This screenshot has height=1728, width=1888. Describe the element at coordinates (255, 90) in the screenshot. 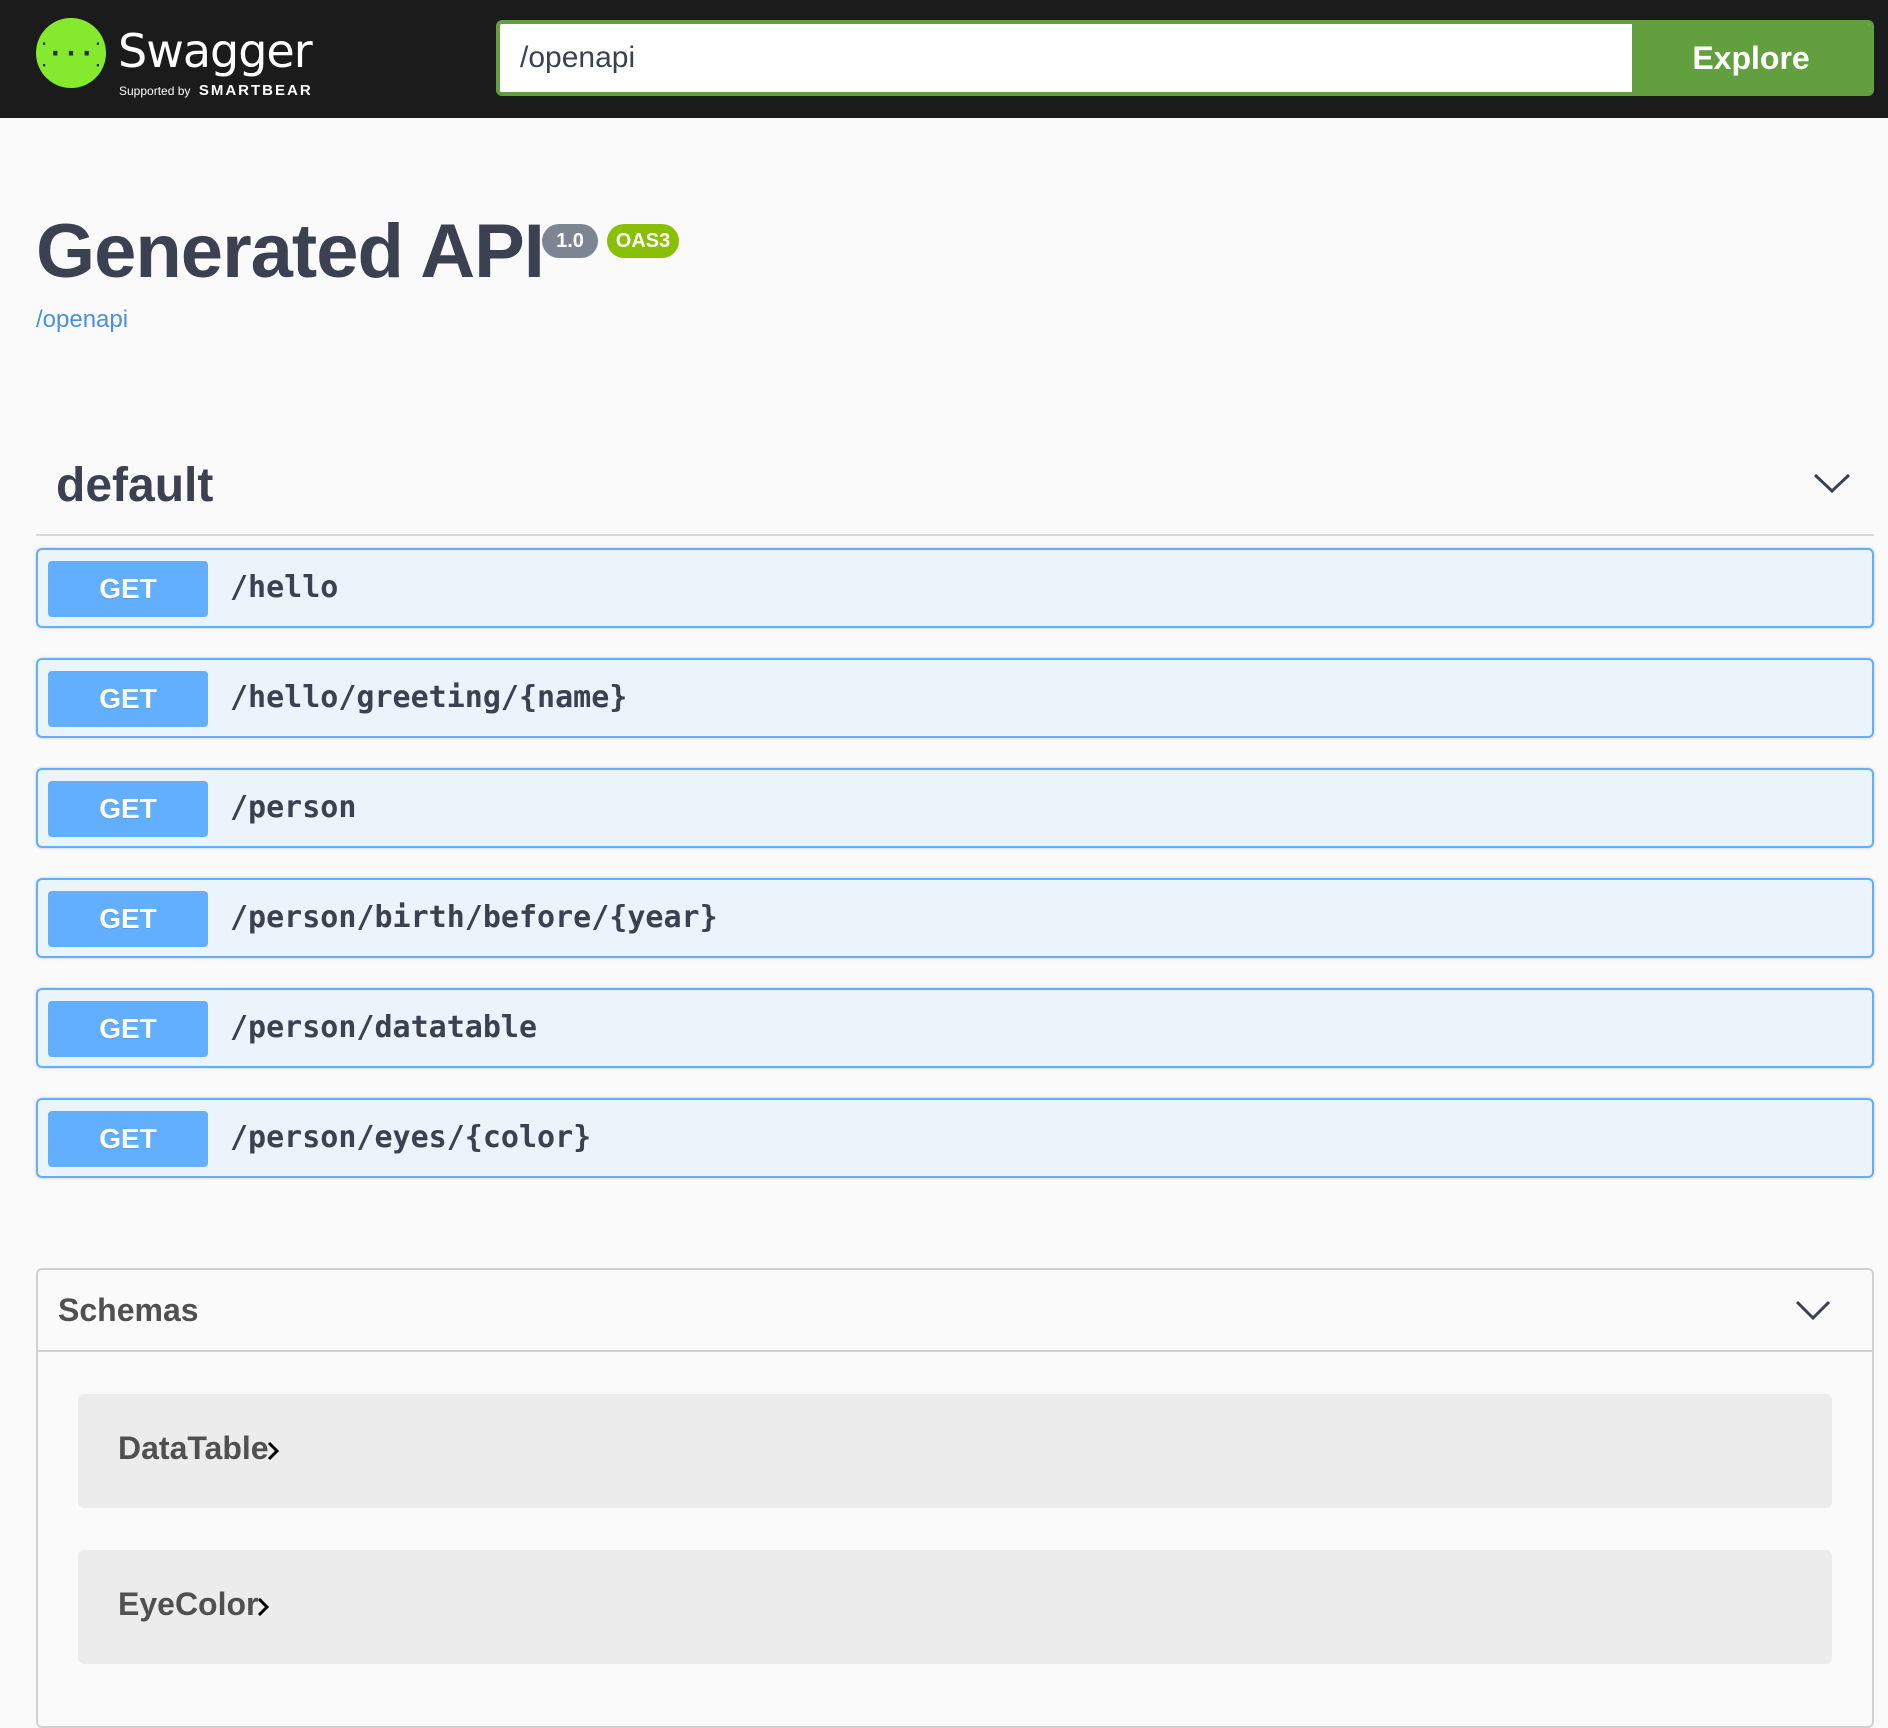

I see `company-name: SMARTBEAR` at that location.